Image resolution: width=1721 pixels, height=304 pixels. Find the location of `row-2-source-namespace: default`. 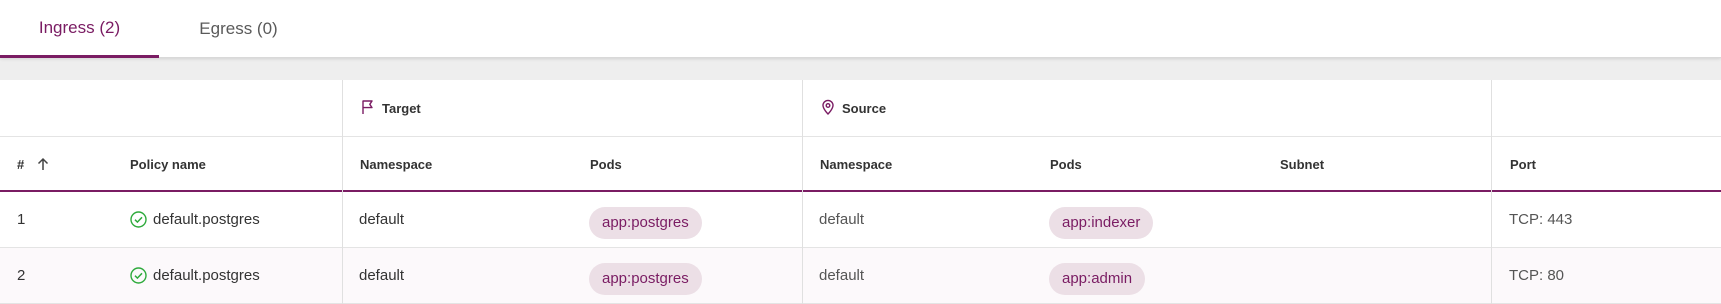

row-2-source-namespace: default is located at coordinates (842, 275).